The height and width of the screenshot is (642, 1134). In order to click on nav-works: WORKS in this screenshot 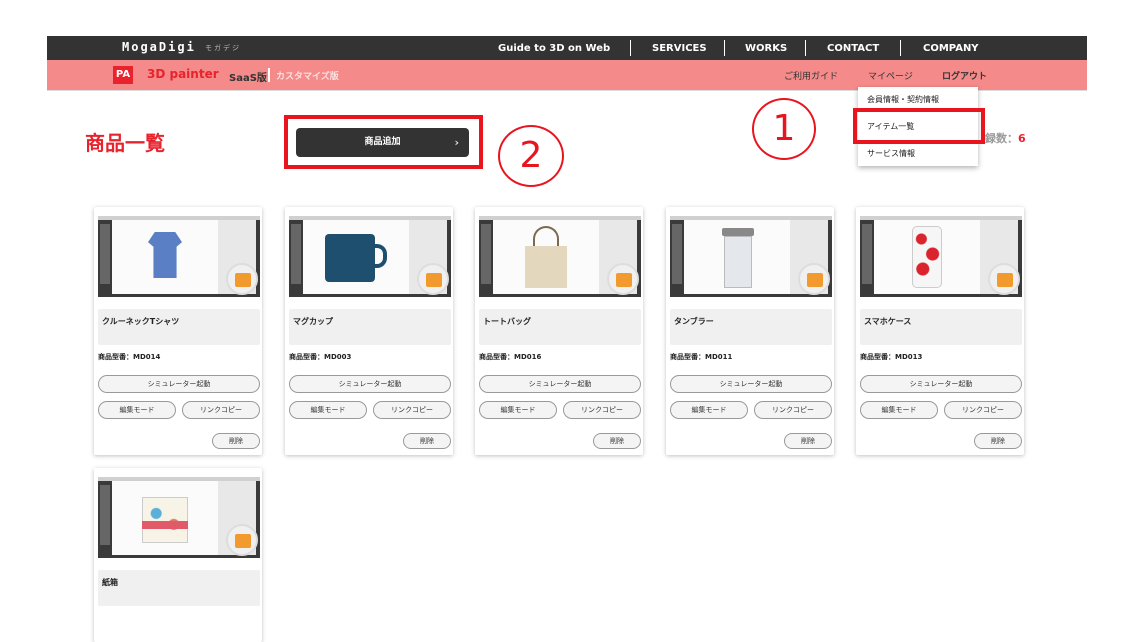, I will do `click(766, 48)`.